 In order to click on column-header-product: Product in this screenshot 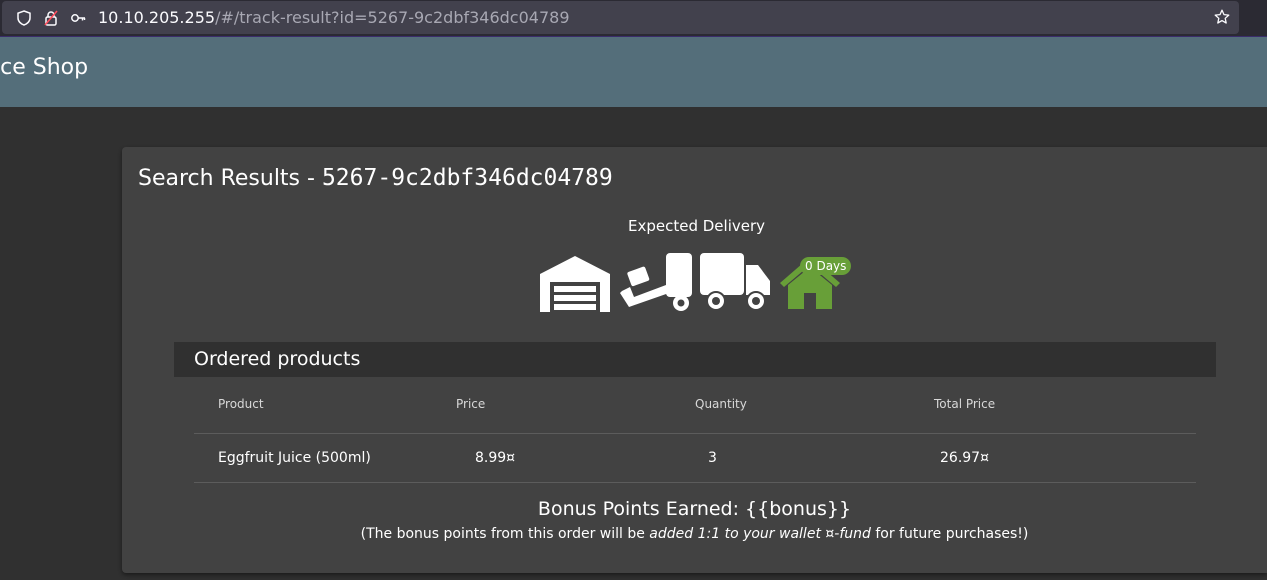, I will do `click(241, 404)`.